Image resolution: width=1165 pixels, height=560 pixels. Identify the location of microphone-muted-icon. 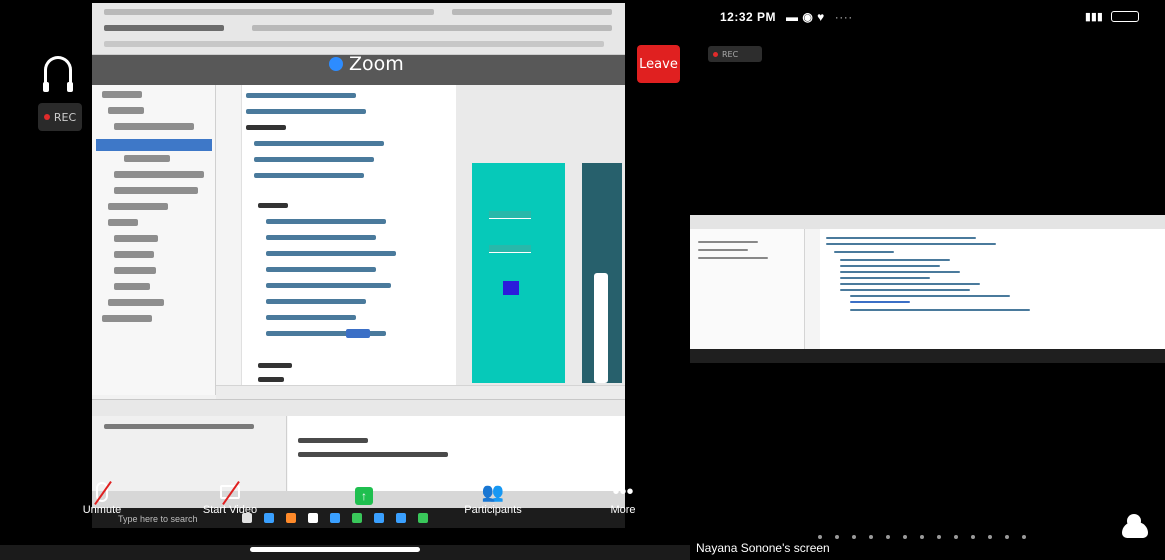
(103, 493).